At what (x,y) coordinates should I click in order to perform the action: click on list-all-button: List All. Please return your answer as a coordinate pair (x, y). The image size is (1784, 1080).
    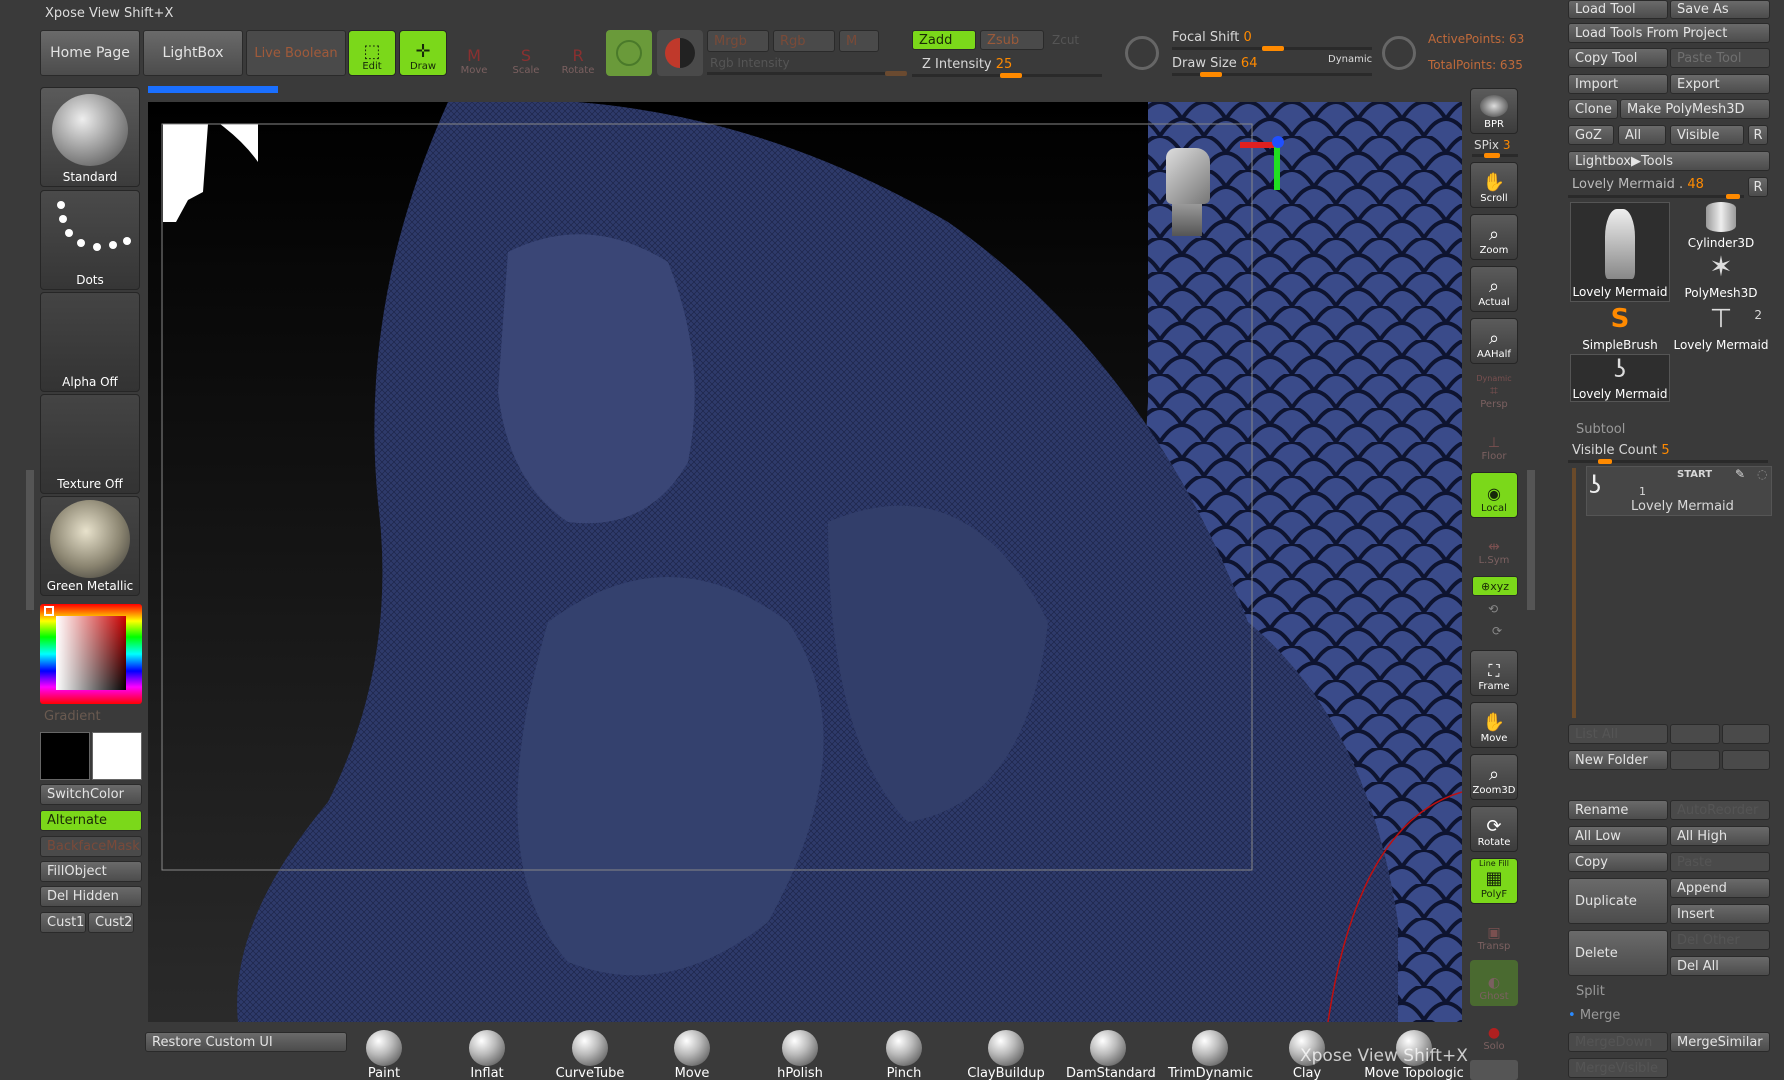
    Looking at the image, I should click on (1618, 734).